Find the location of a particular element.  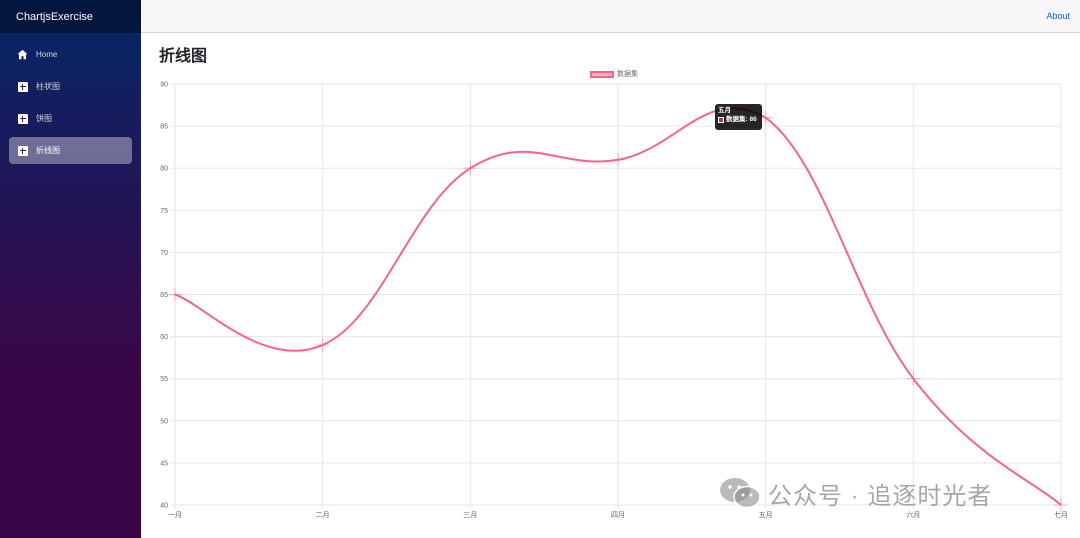

x-tick-label: 四月 is located at coordinates (618, 515).